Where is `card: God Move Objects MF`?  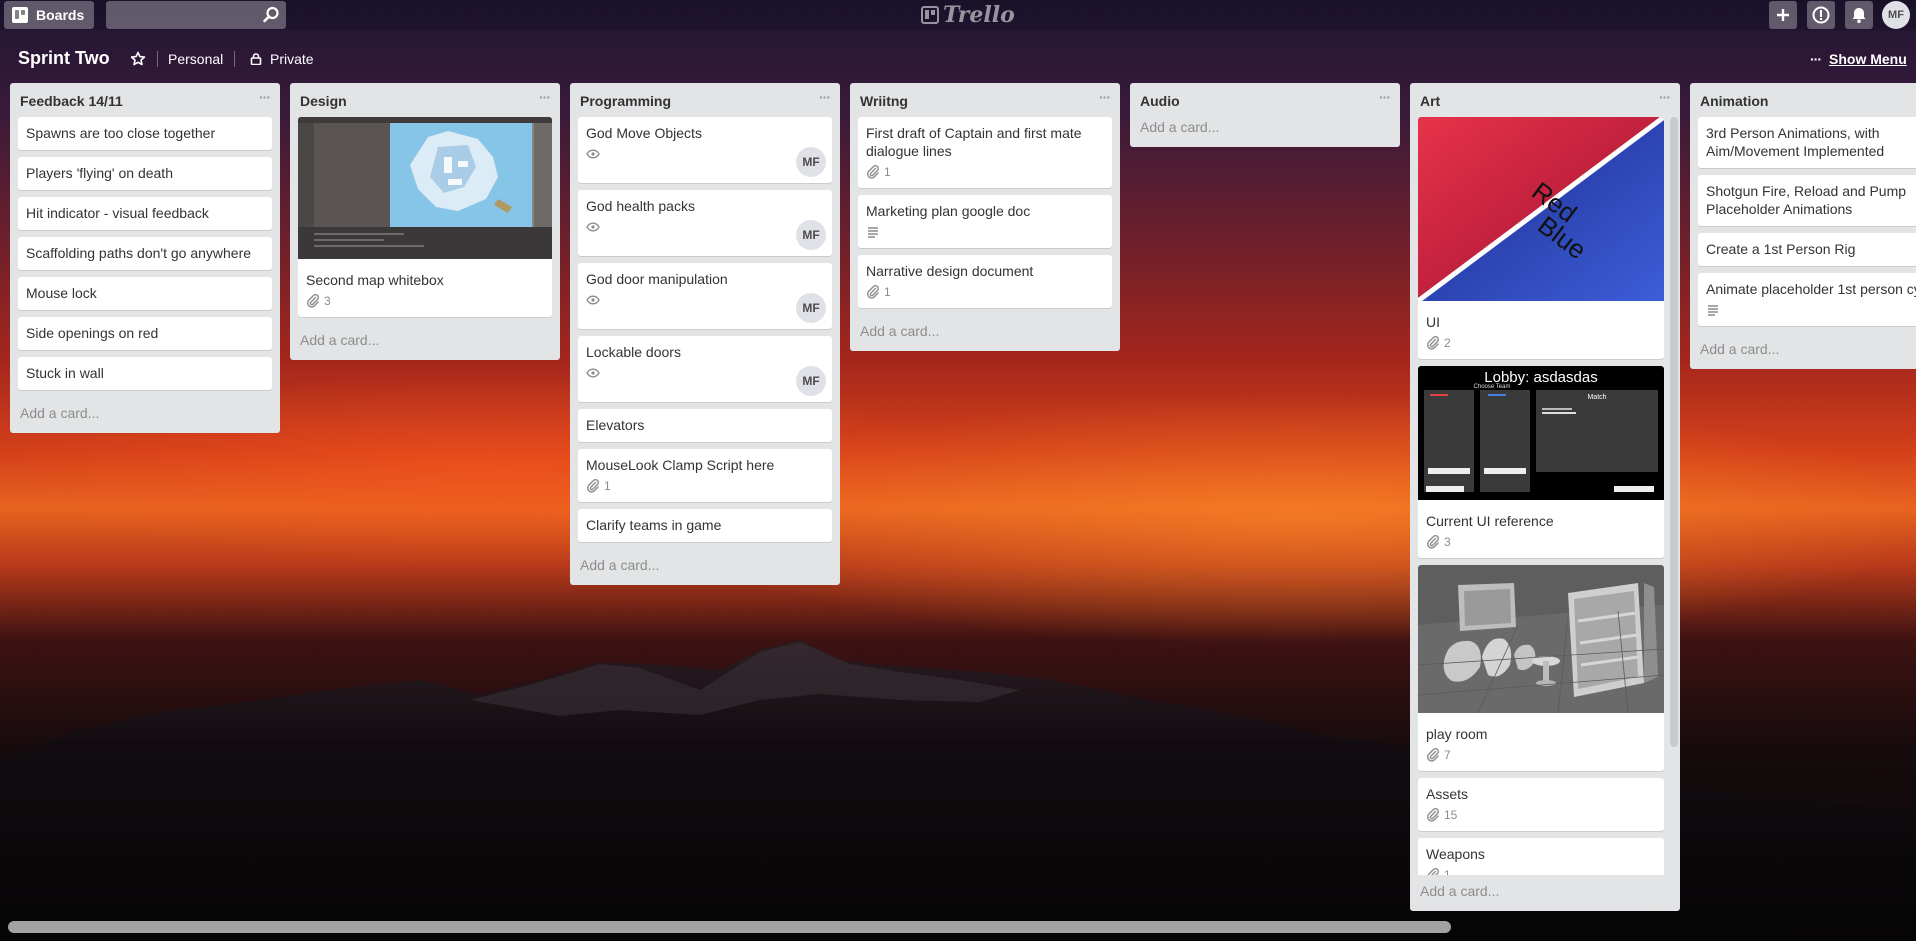 card: God Move Objects MF is located at coordinates (705, 150).